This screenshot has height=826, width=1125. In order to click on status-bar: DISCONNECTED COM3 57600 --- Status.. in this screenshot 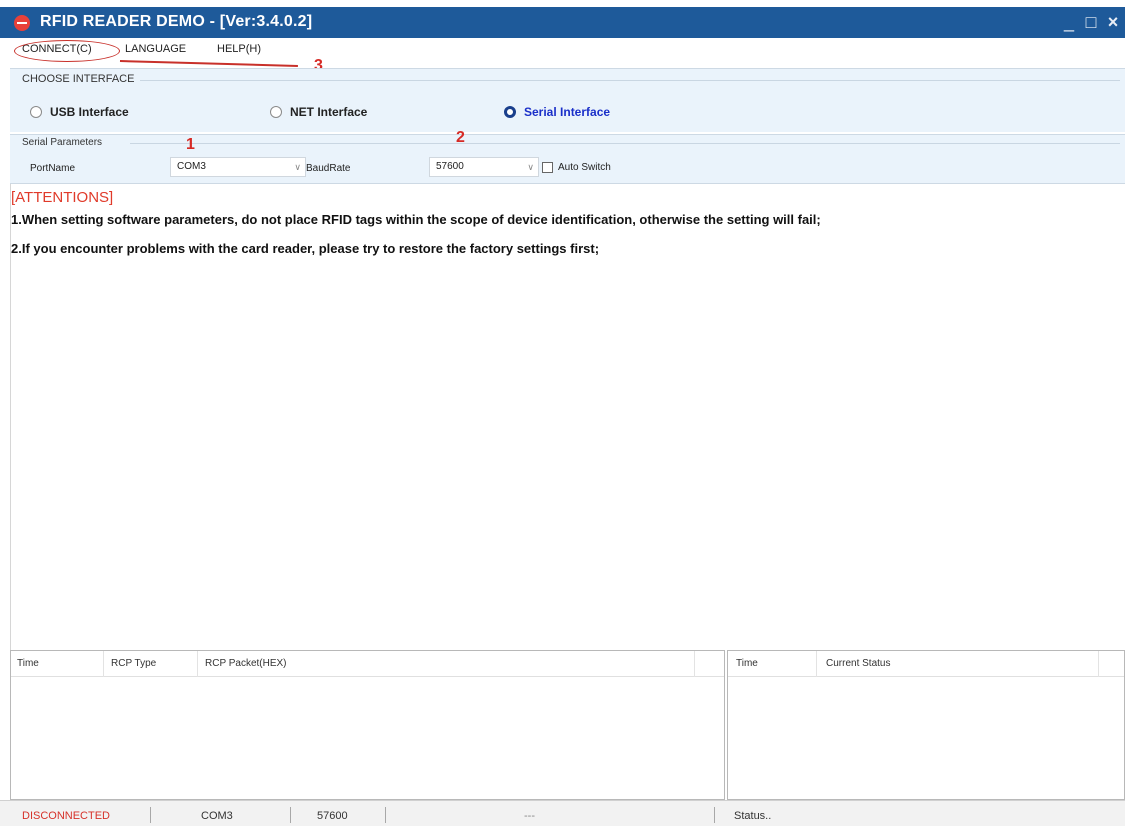, I will do `click(562, 813)`.